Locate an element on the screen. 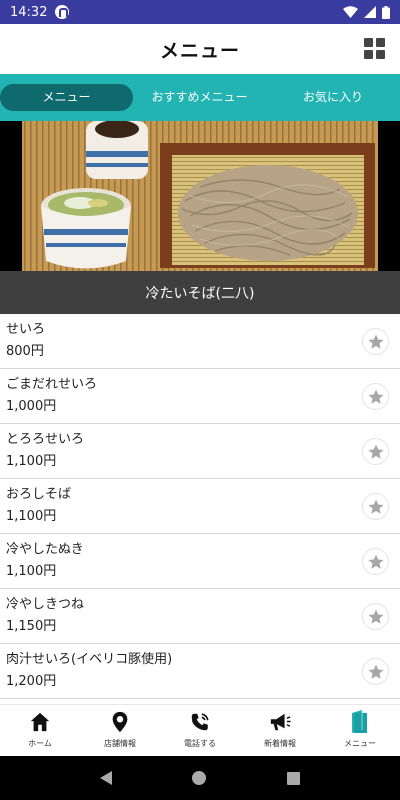 The image size is (400, 800). menu-item-price: 1,200円 is located at coordinates (31, 681).